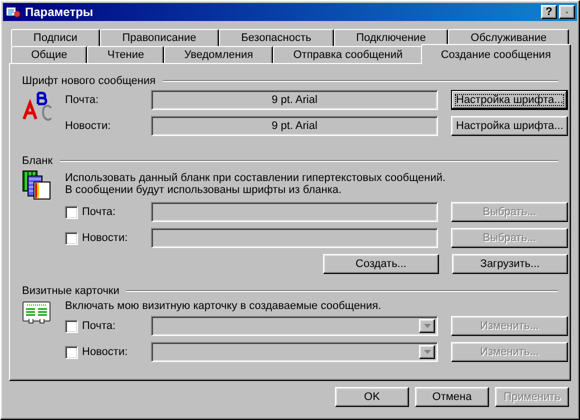  What do you see at coordinates (348, 54) in the screenshot?
I see `tab: Отправка сообщений` at bounding box center [348, 54].